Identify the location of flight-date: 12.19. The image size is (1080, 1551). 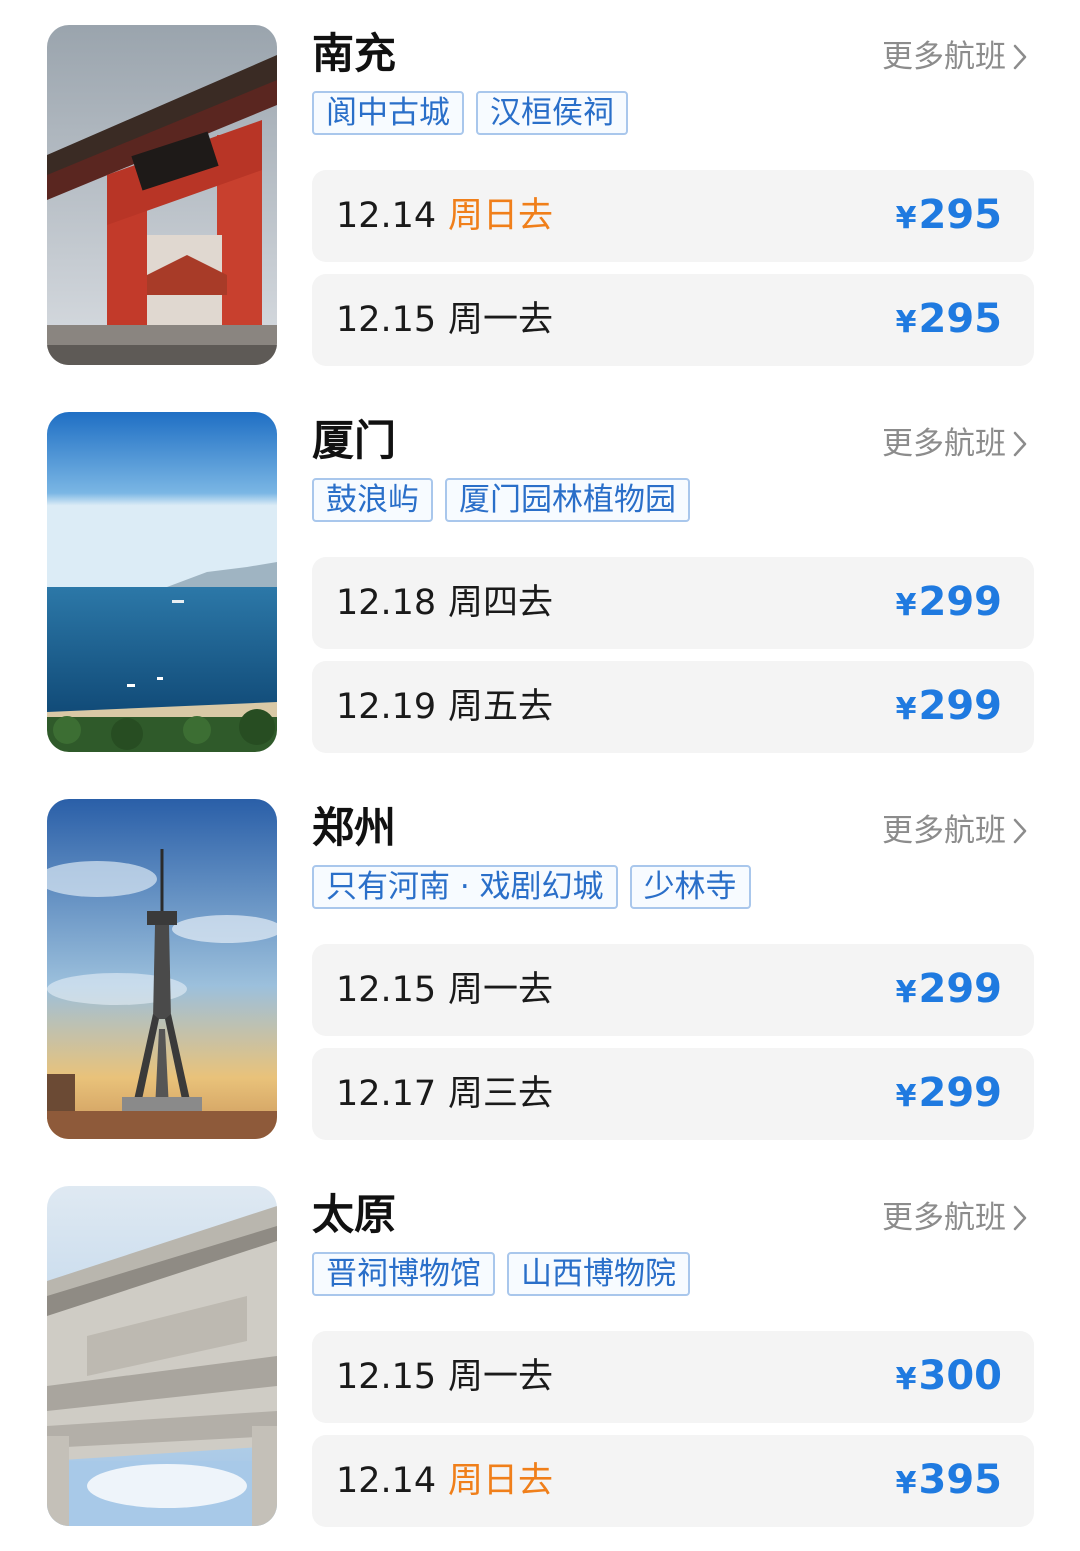
(386, 707).